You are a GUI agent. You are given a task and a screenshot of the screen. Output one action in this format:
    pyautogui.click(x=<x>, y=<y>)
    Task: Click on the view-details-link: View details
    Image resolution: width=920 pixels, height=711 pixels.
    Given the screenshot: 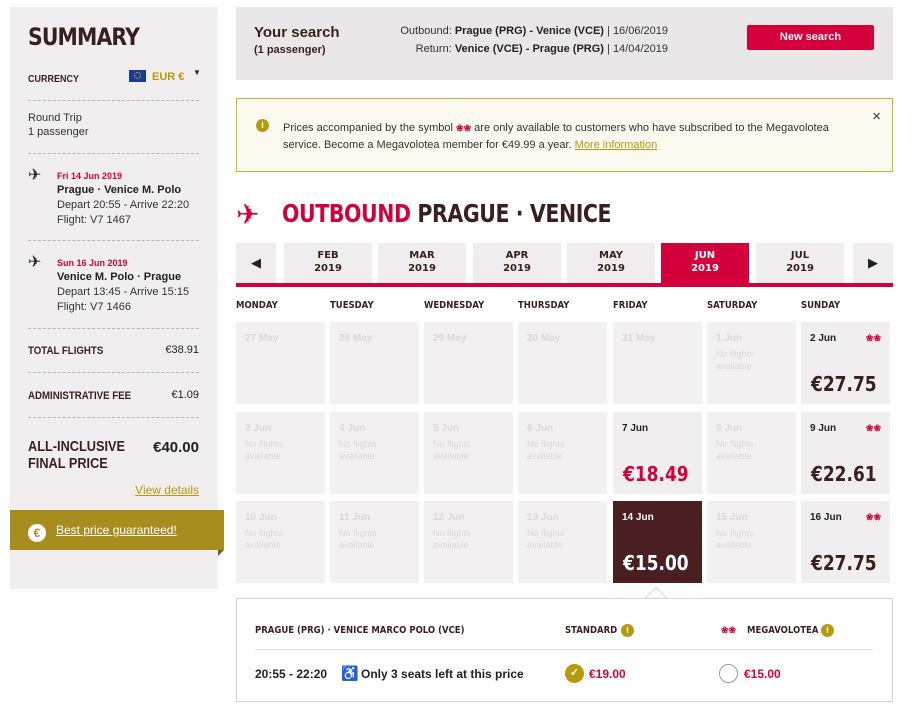 What is the action you would take?
    pyautogui.click(x=167, y=490)
    